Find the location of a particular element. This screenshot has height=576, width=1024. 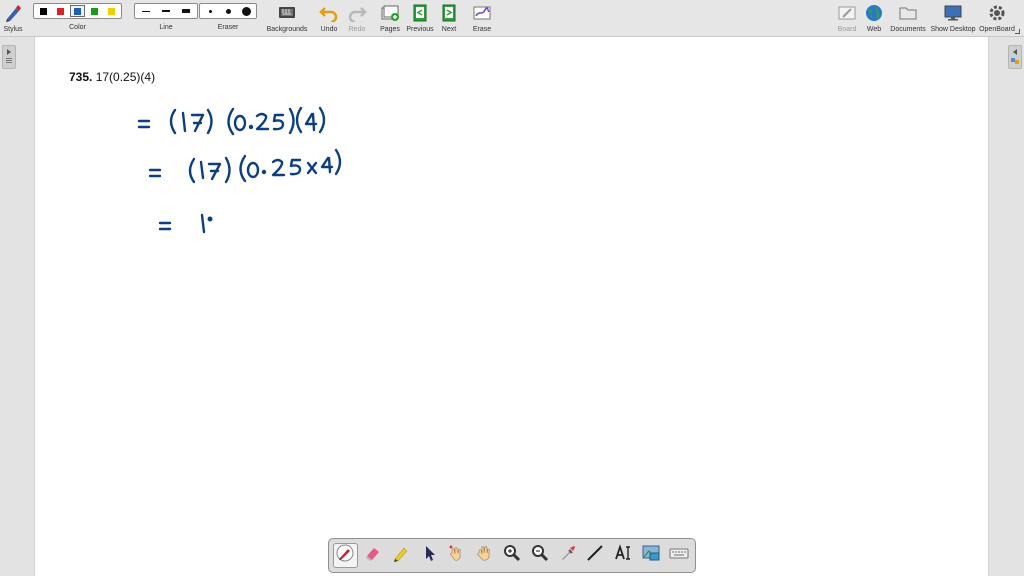

laser-pointer-icon is located at coordinates (456, 555).